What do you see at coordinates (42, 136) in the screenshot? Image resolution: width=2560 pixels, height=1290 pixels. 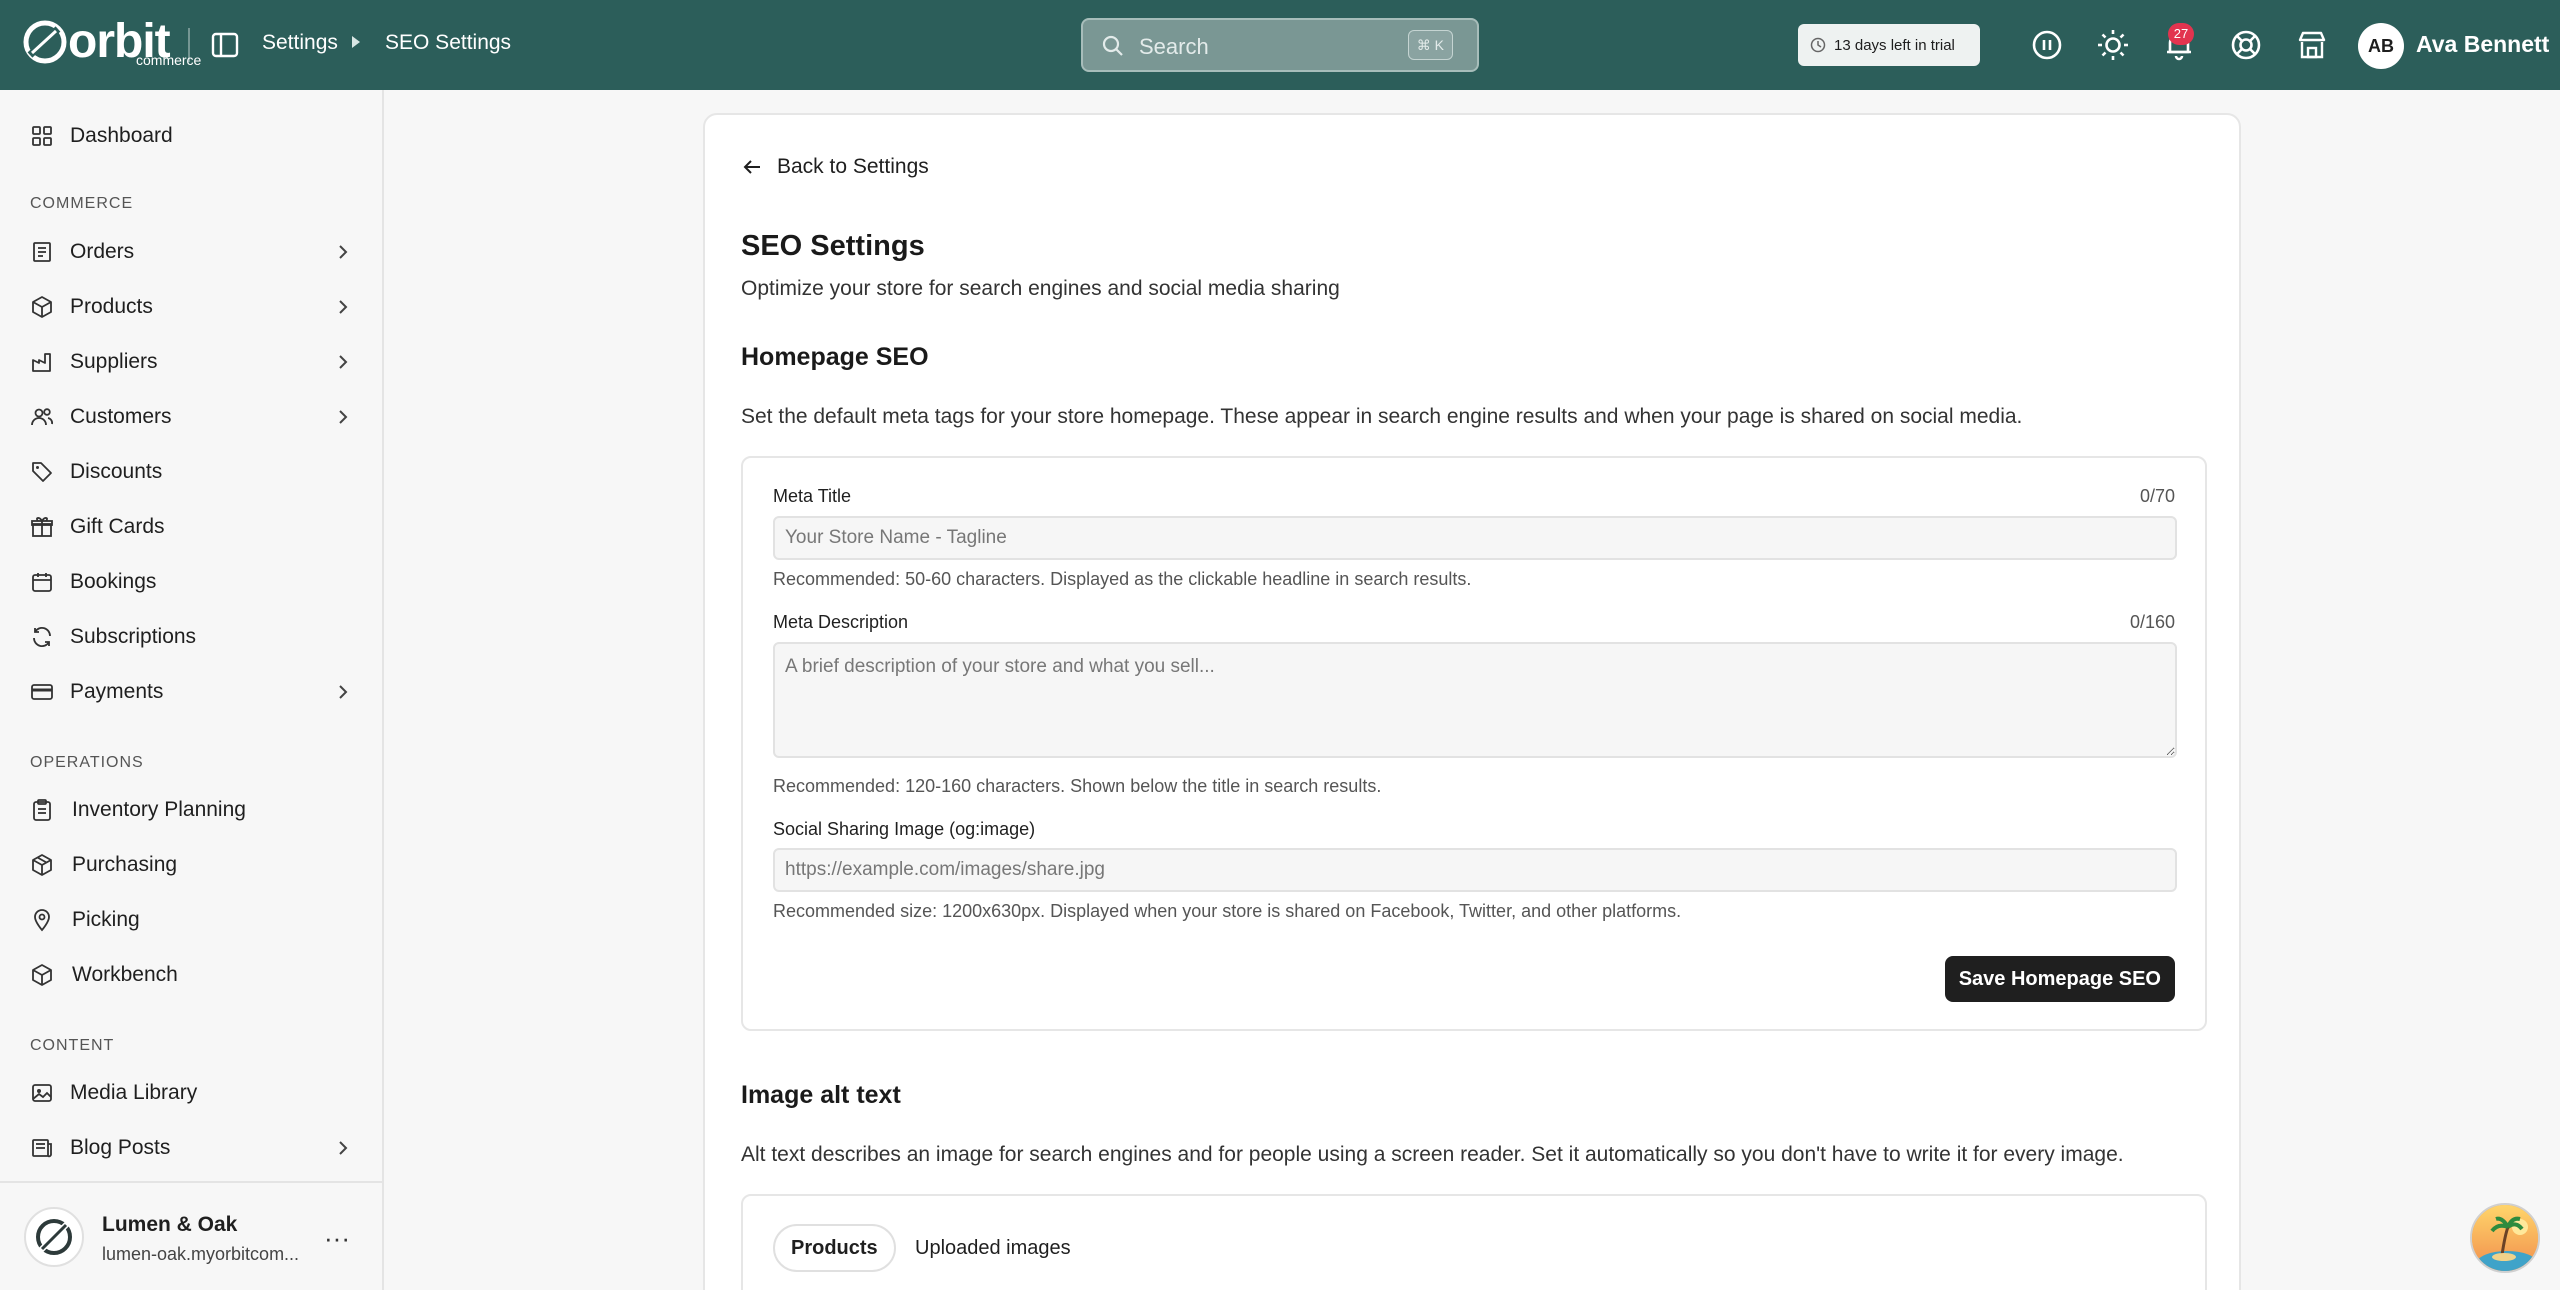 I see `dashboard-icon` at bounding box center [42, 136].